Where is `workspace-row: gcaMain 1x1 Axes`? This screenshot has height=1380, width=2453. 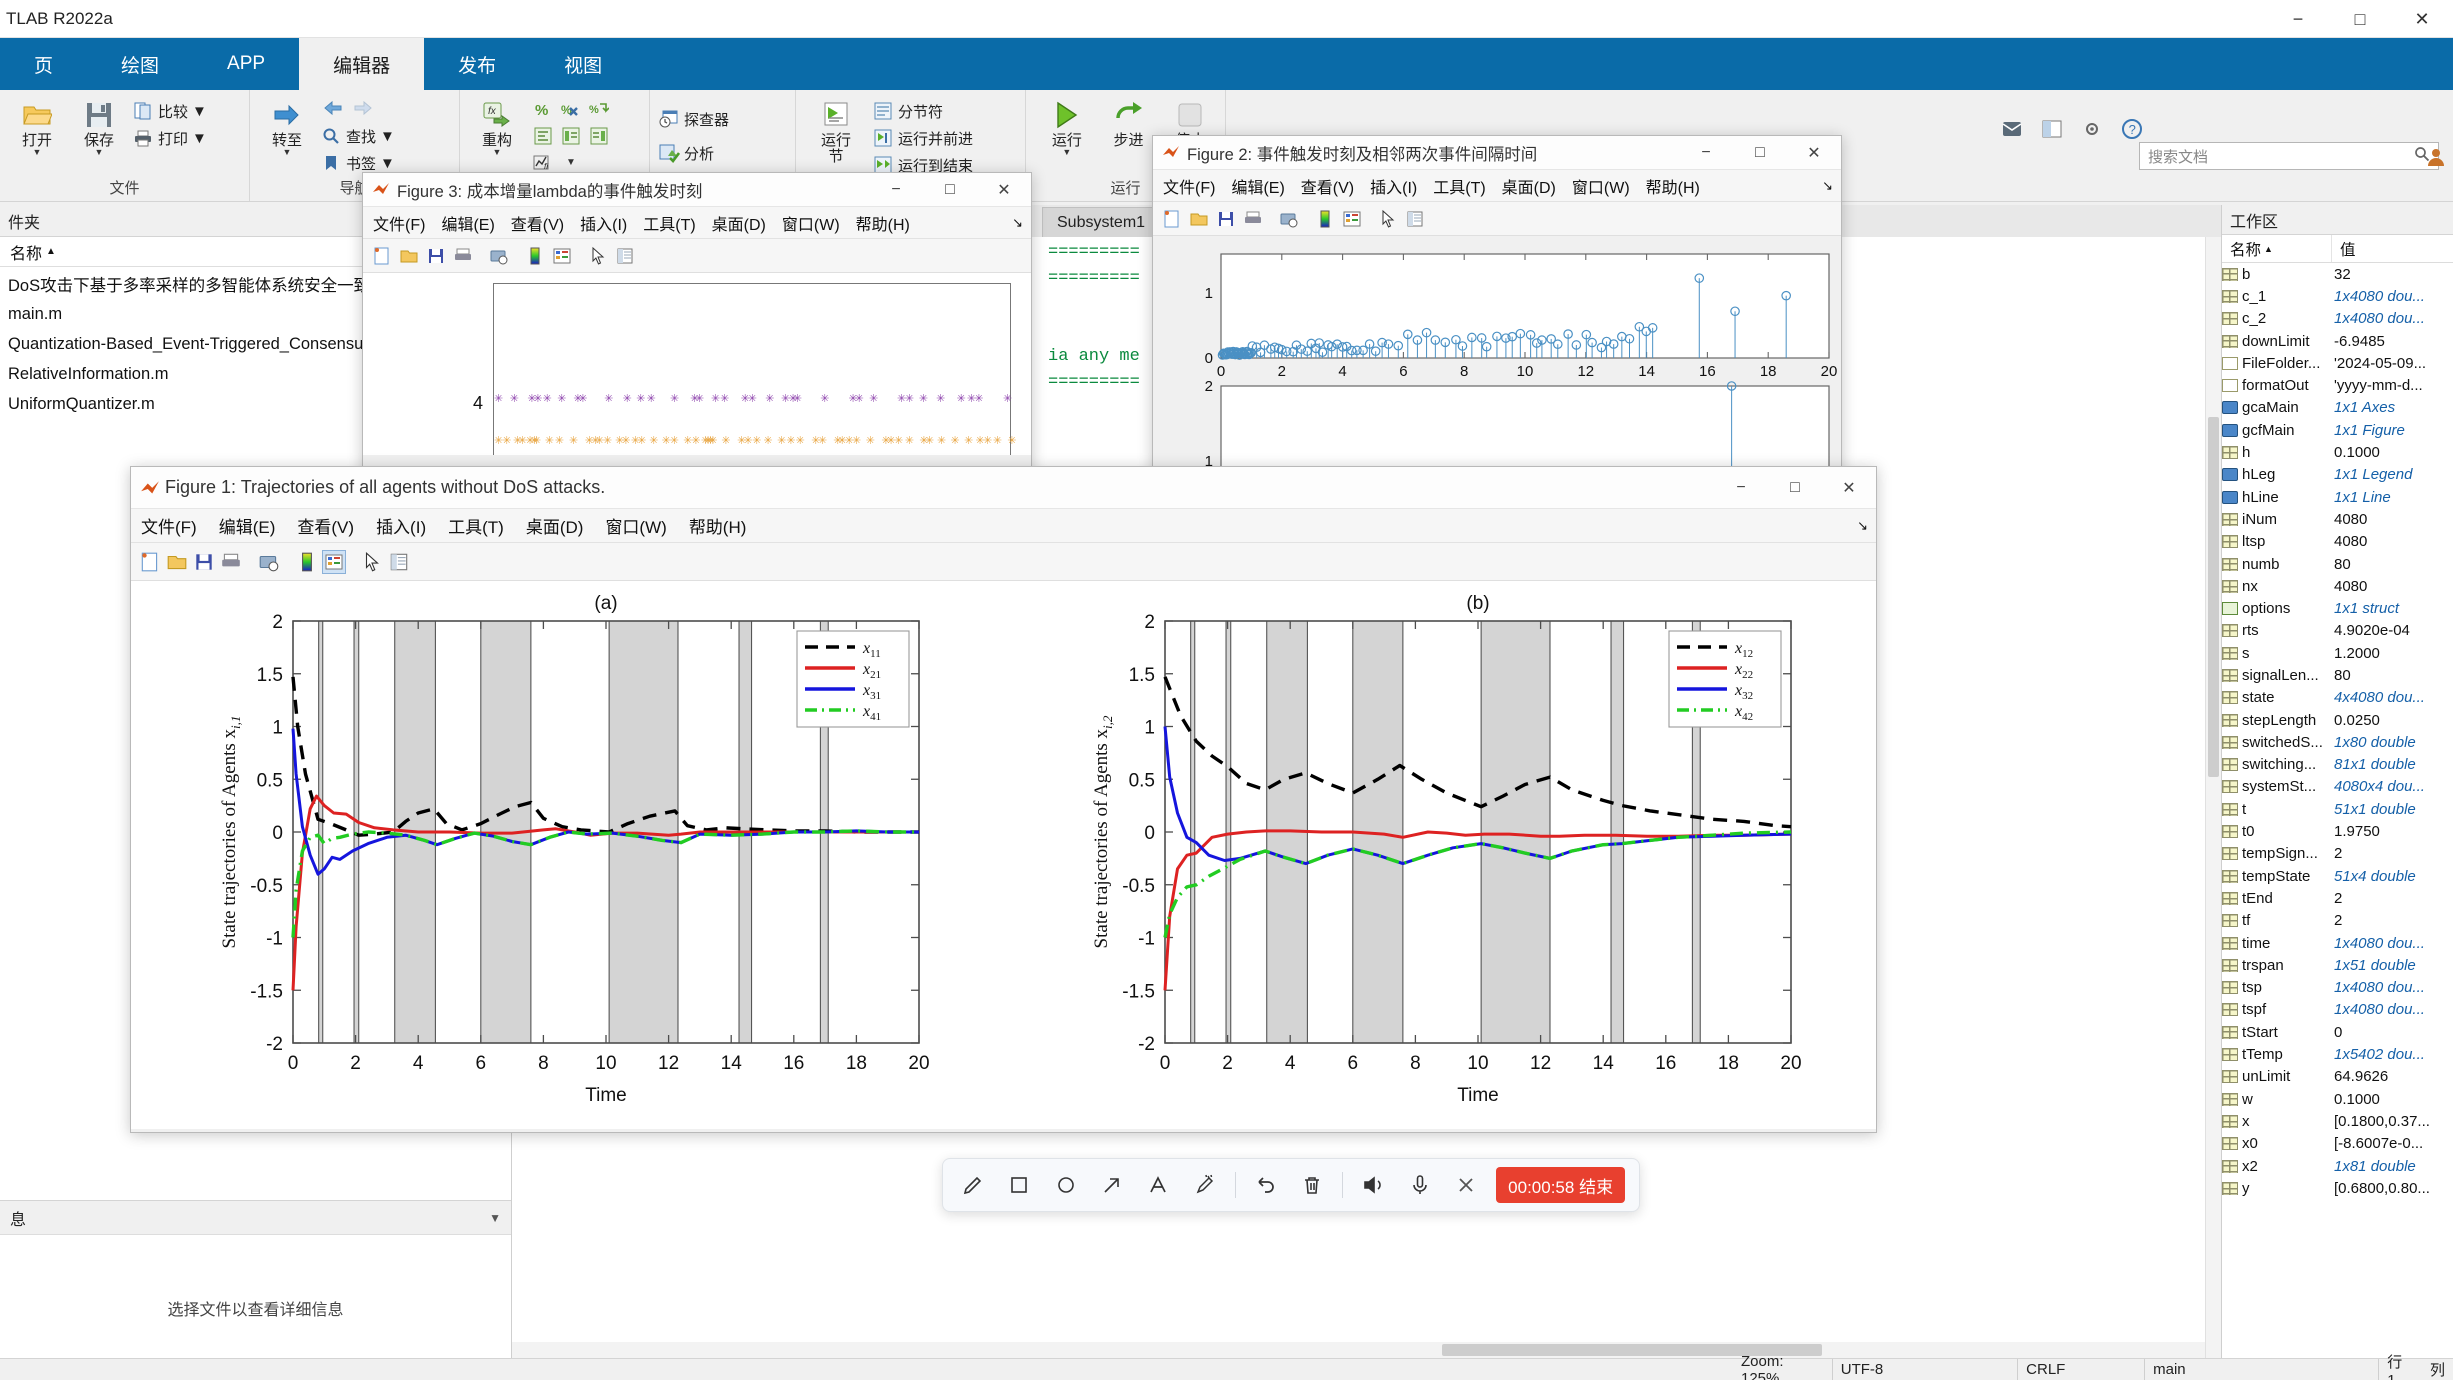 workspace-row: gcaMain 1x1 Axes is located at coordinates (2337, 408).